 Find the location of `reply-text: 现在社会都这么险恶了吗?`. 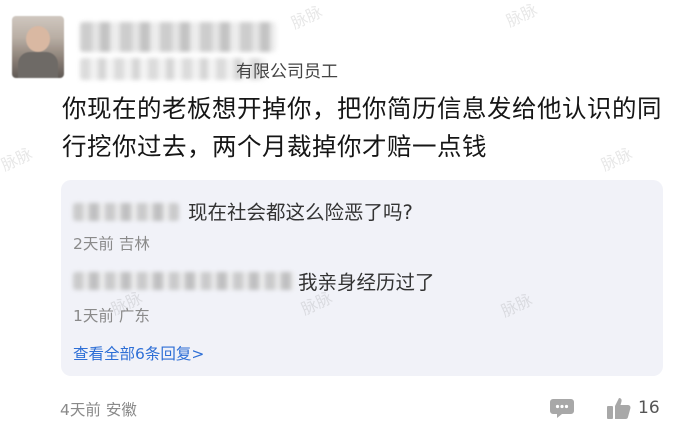

reply-text: 现在社会都这么险恶了吗? is located at coordinates (300, 212).